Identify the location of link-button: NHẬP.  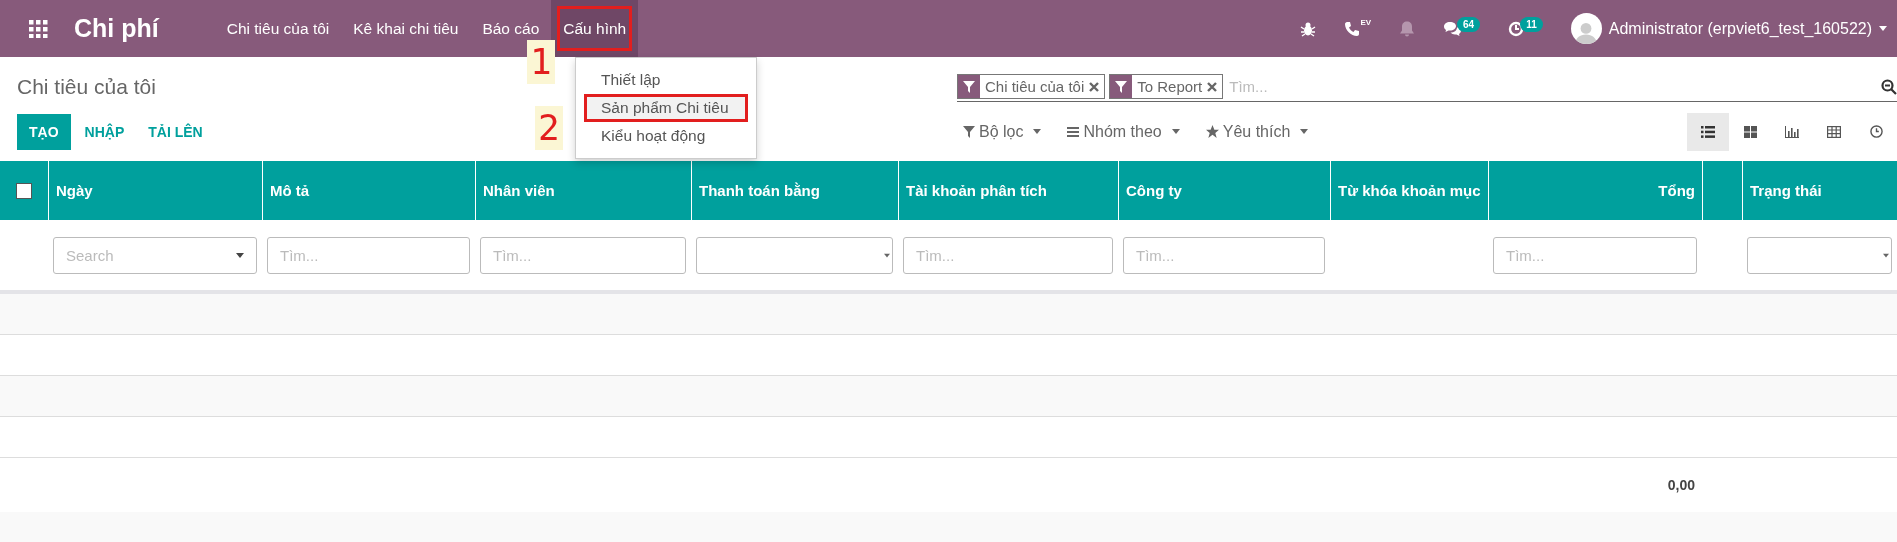
(104, 131).